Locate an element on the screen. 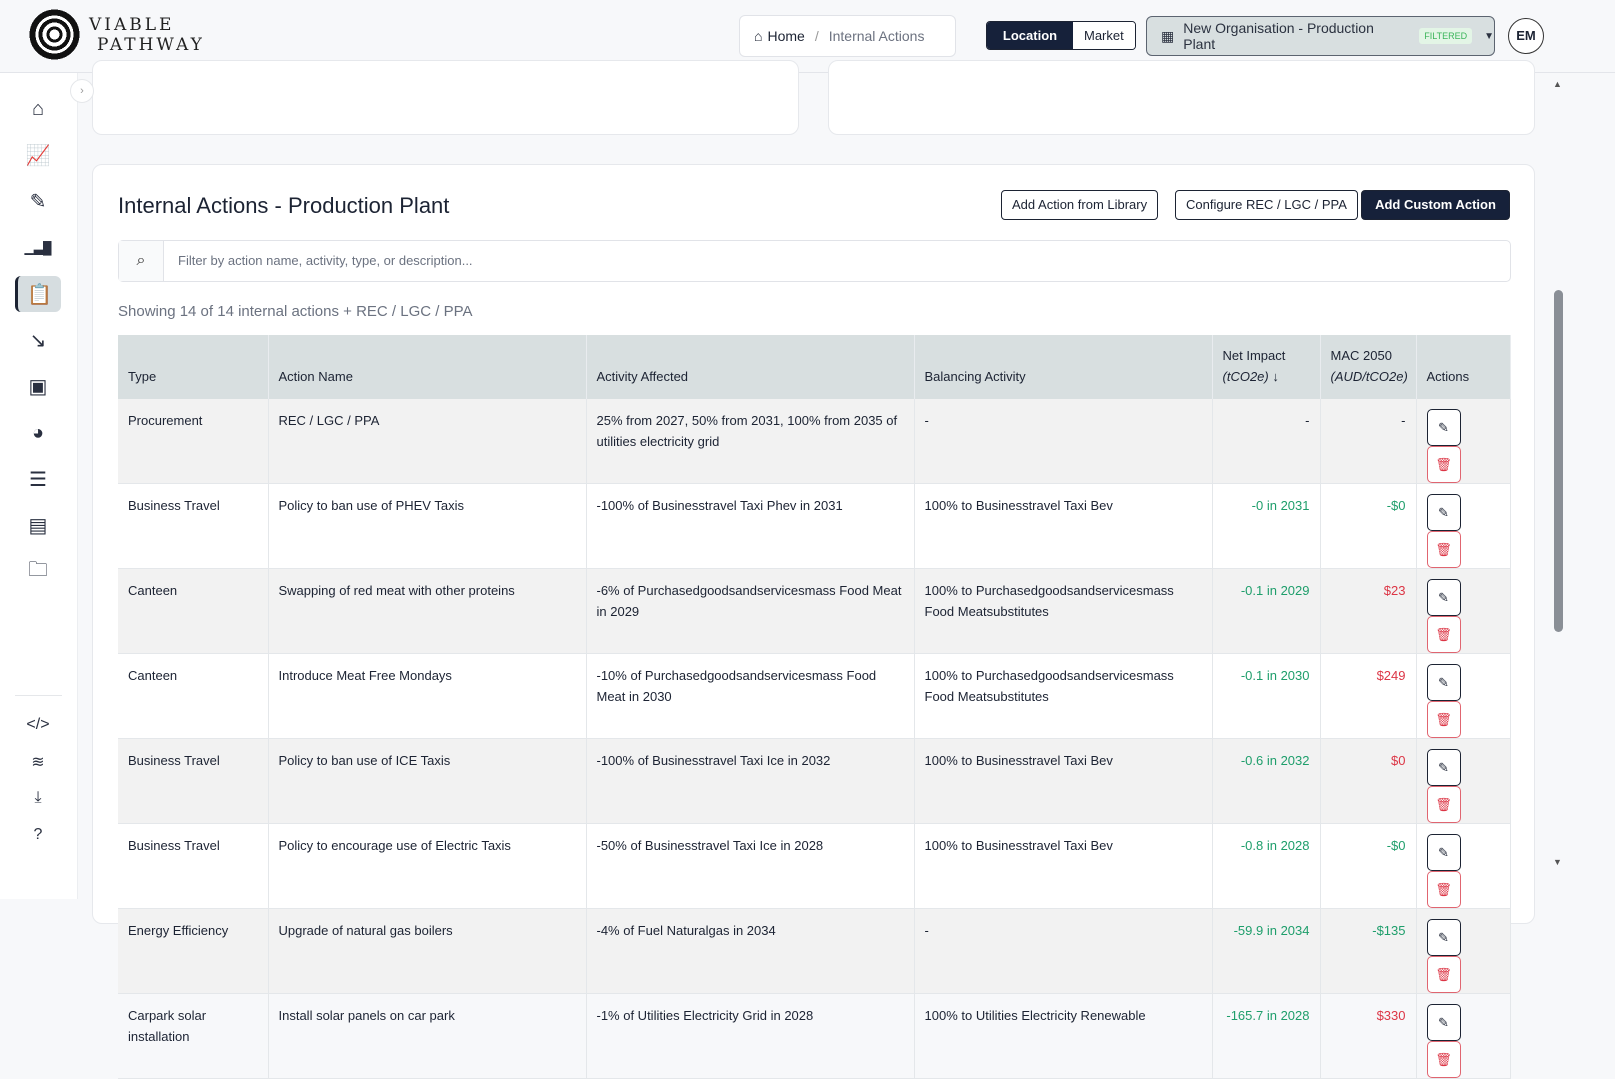 This screenshot has width=1615, height=1079. cell-balancing-activity: 100% to Utilities Electricity Renewable is located at coordinates (1063, 1036).